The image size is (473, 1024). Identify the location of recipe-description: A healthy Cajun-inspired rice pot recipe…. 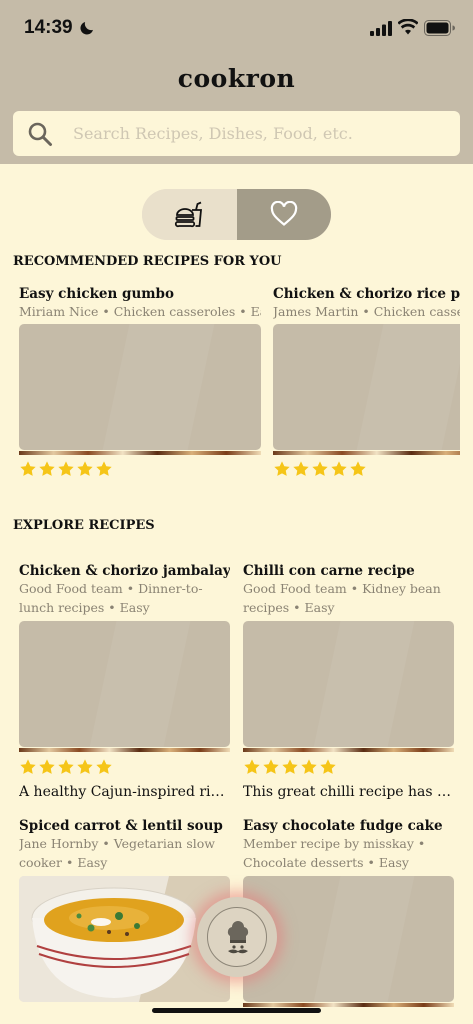
(124, 792).